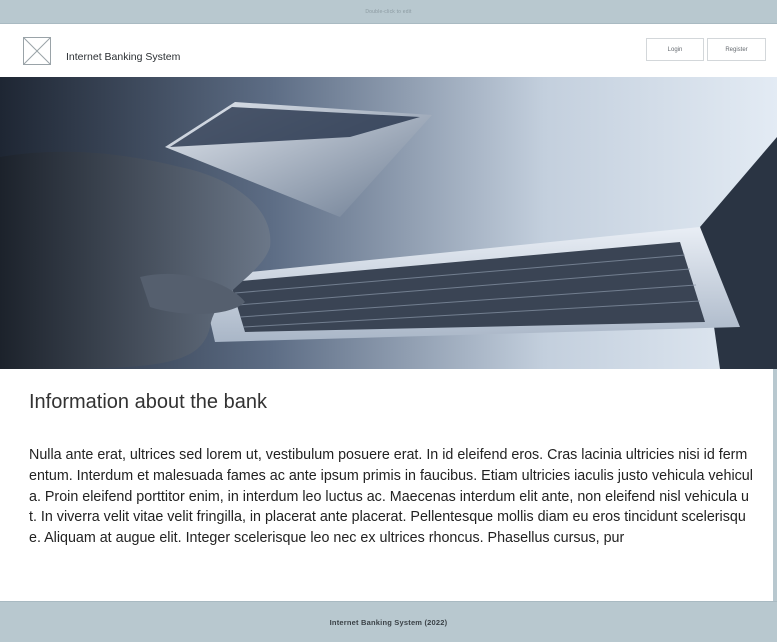  I want to click on edit-hint: Double-click to edit, so click(388, 11).